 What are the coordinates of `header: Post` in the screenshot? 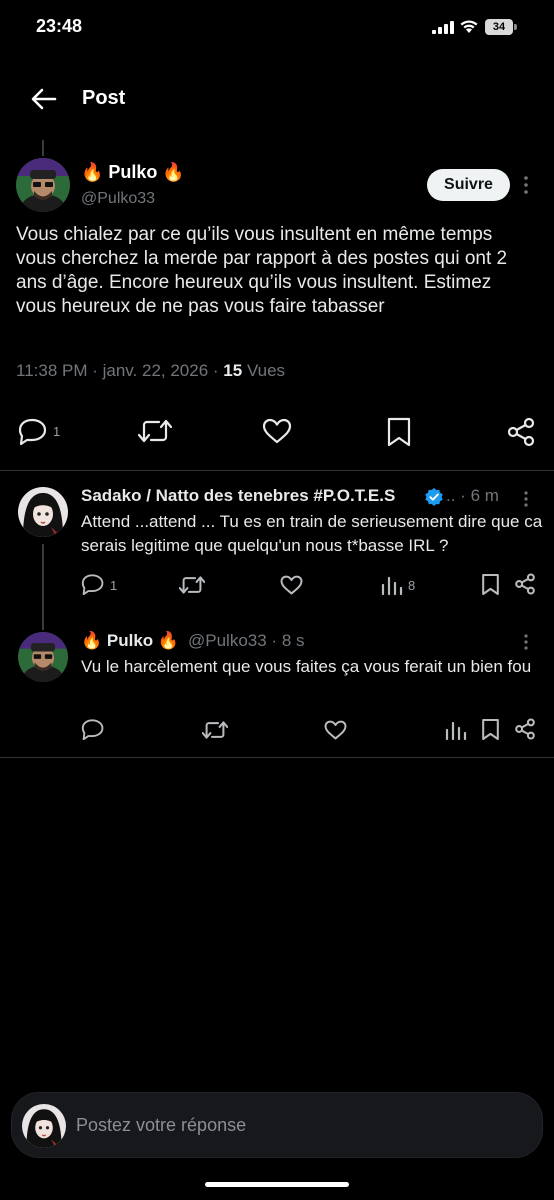 It's located at (277, 98).